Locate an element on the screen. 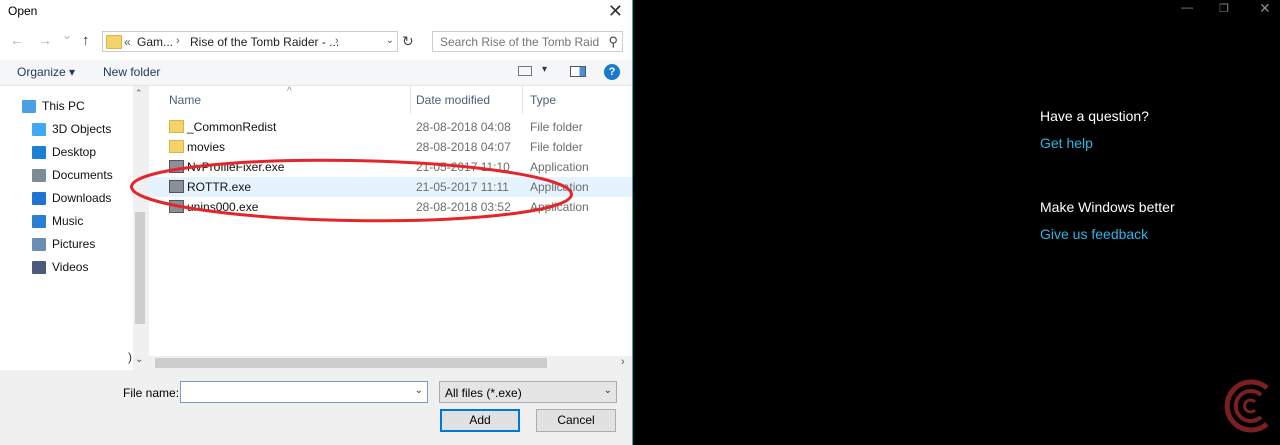  scroll-up-icon: ⌃ is located at coordinates (139, 93).